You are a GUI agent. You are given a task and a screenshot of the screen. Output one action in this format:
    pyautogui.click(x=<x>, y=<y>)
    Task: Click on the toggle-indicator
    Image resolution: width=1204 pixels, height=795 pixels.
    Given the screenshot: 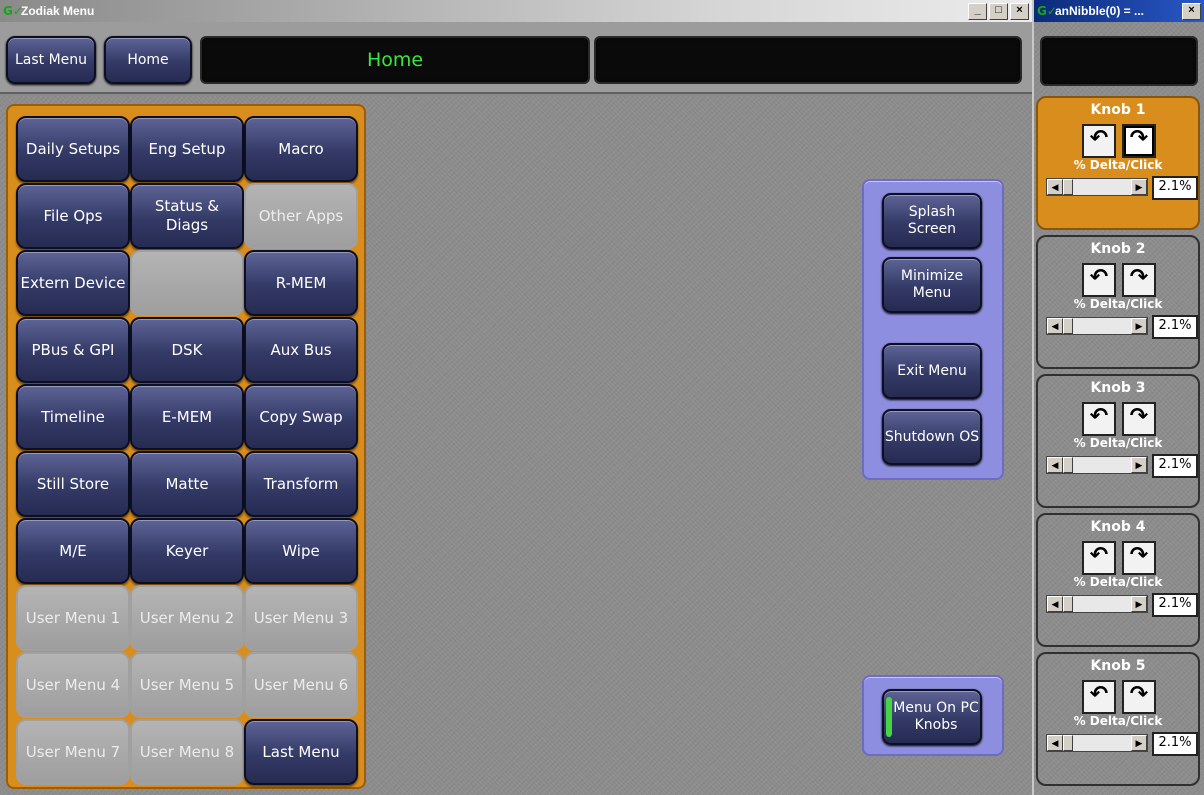 What is the action you would take?
    pyautogui.click(x=889, y=717)
    